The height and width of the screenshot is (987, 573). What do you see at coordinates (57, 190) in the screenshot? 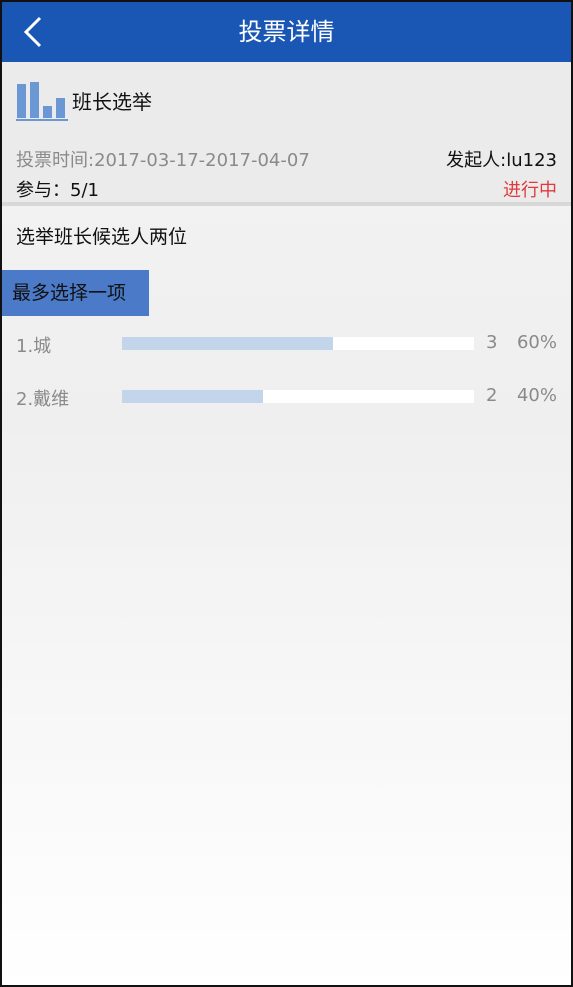
I see `participation-count: 参与：5/1` at bounding box center [57, 190].